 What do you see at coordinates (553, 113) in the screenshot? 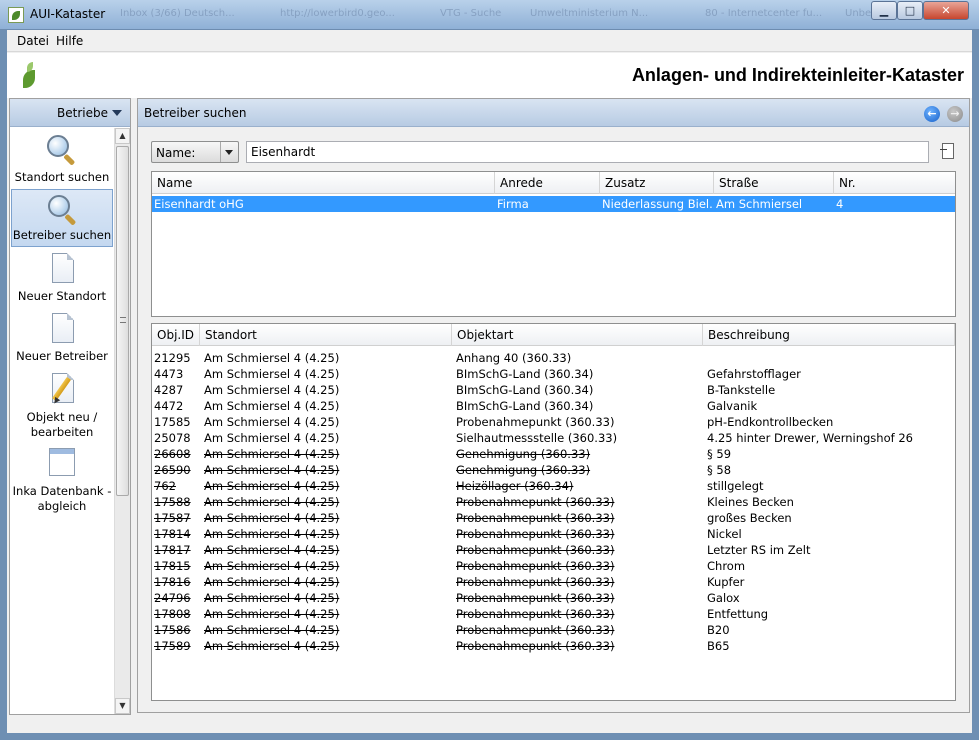
I see `panel-header: Betreiber suchen ← →` at bounding box center [553, 113].